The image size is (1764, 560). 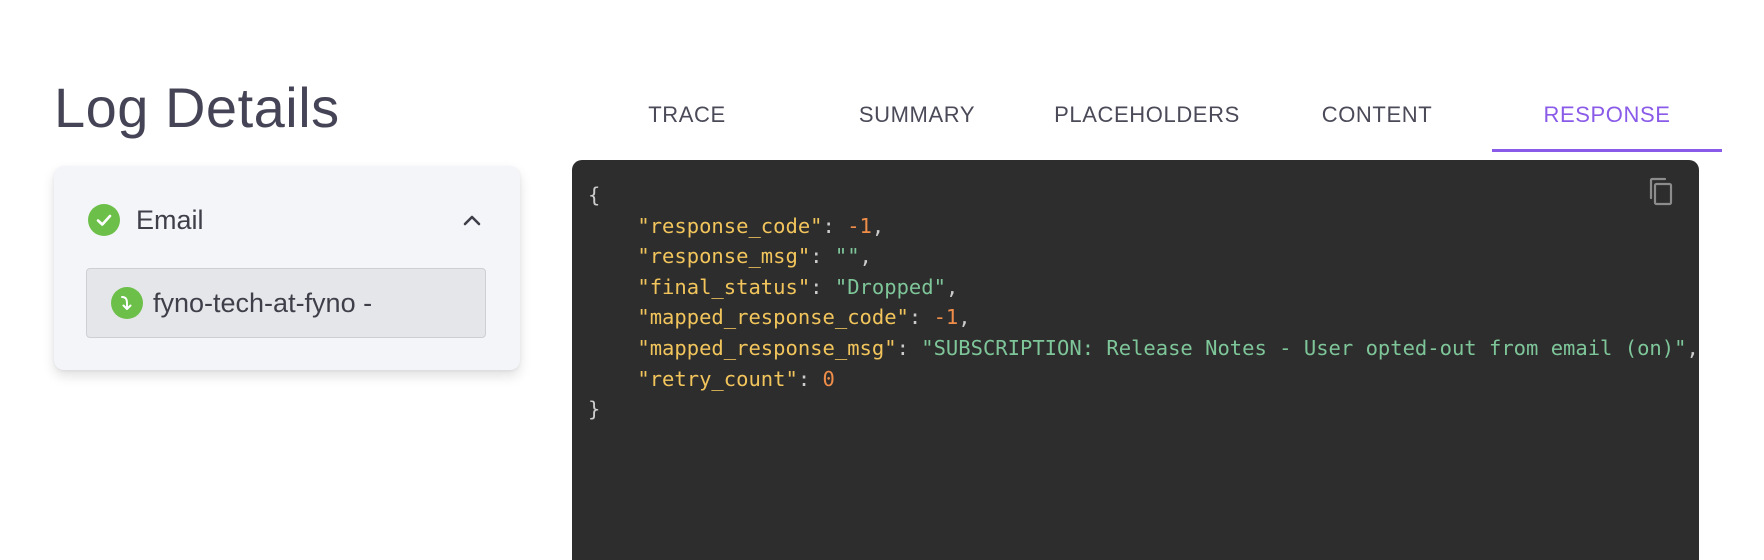 What do you see at coordinates (890, 286) in the screenshot?
I see `json-value: "Dropped"` at bounding box center [890, 286].